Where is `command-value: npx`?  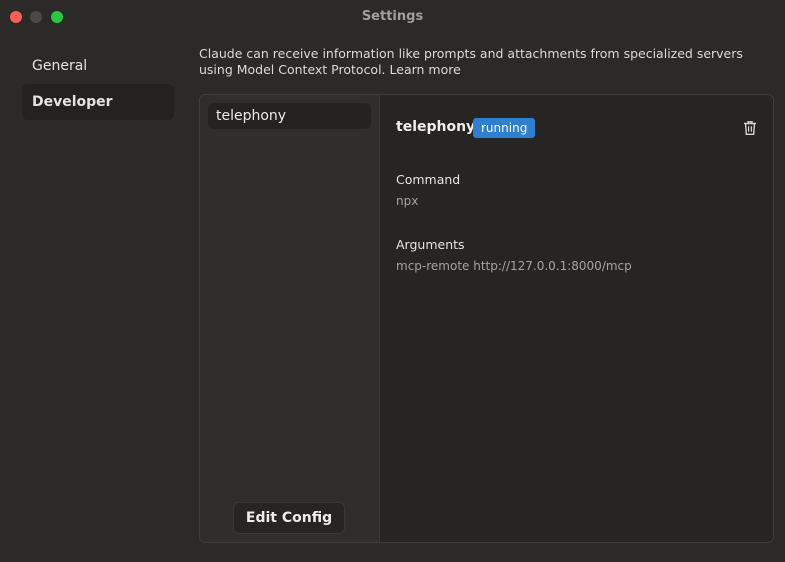
command-value: npx is located at coordinates (407, 201).